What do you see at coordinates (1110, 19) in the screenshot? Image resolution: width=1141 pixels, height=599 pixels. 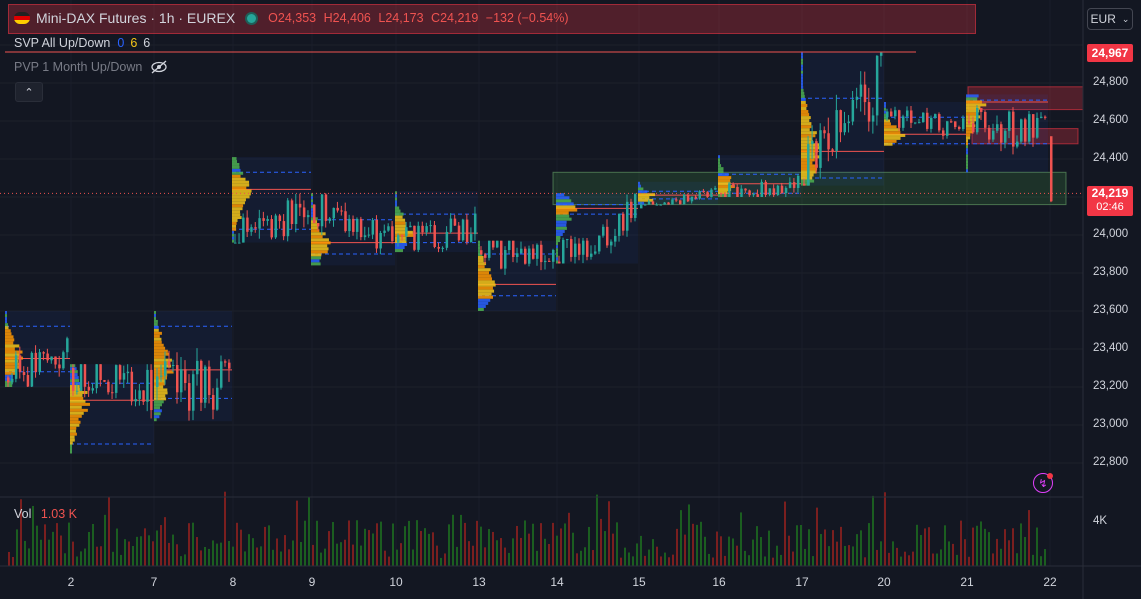 I see `currency-selector: EUR ⌄` at bounding box center [1110, 19].